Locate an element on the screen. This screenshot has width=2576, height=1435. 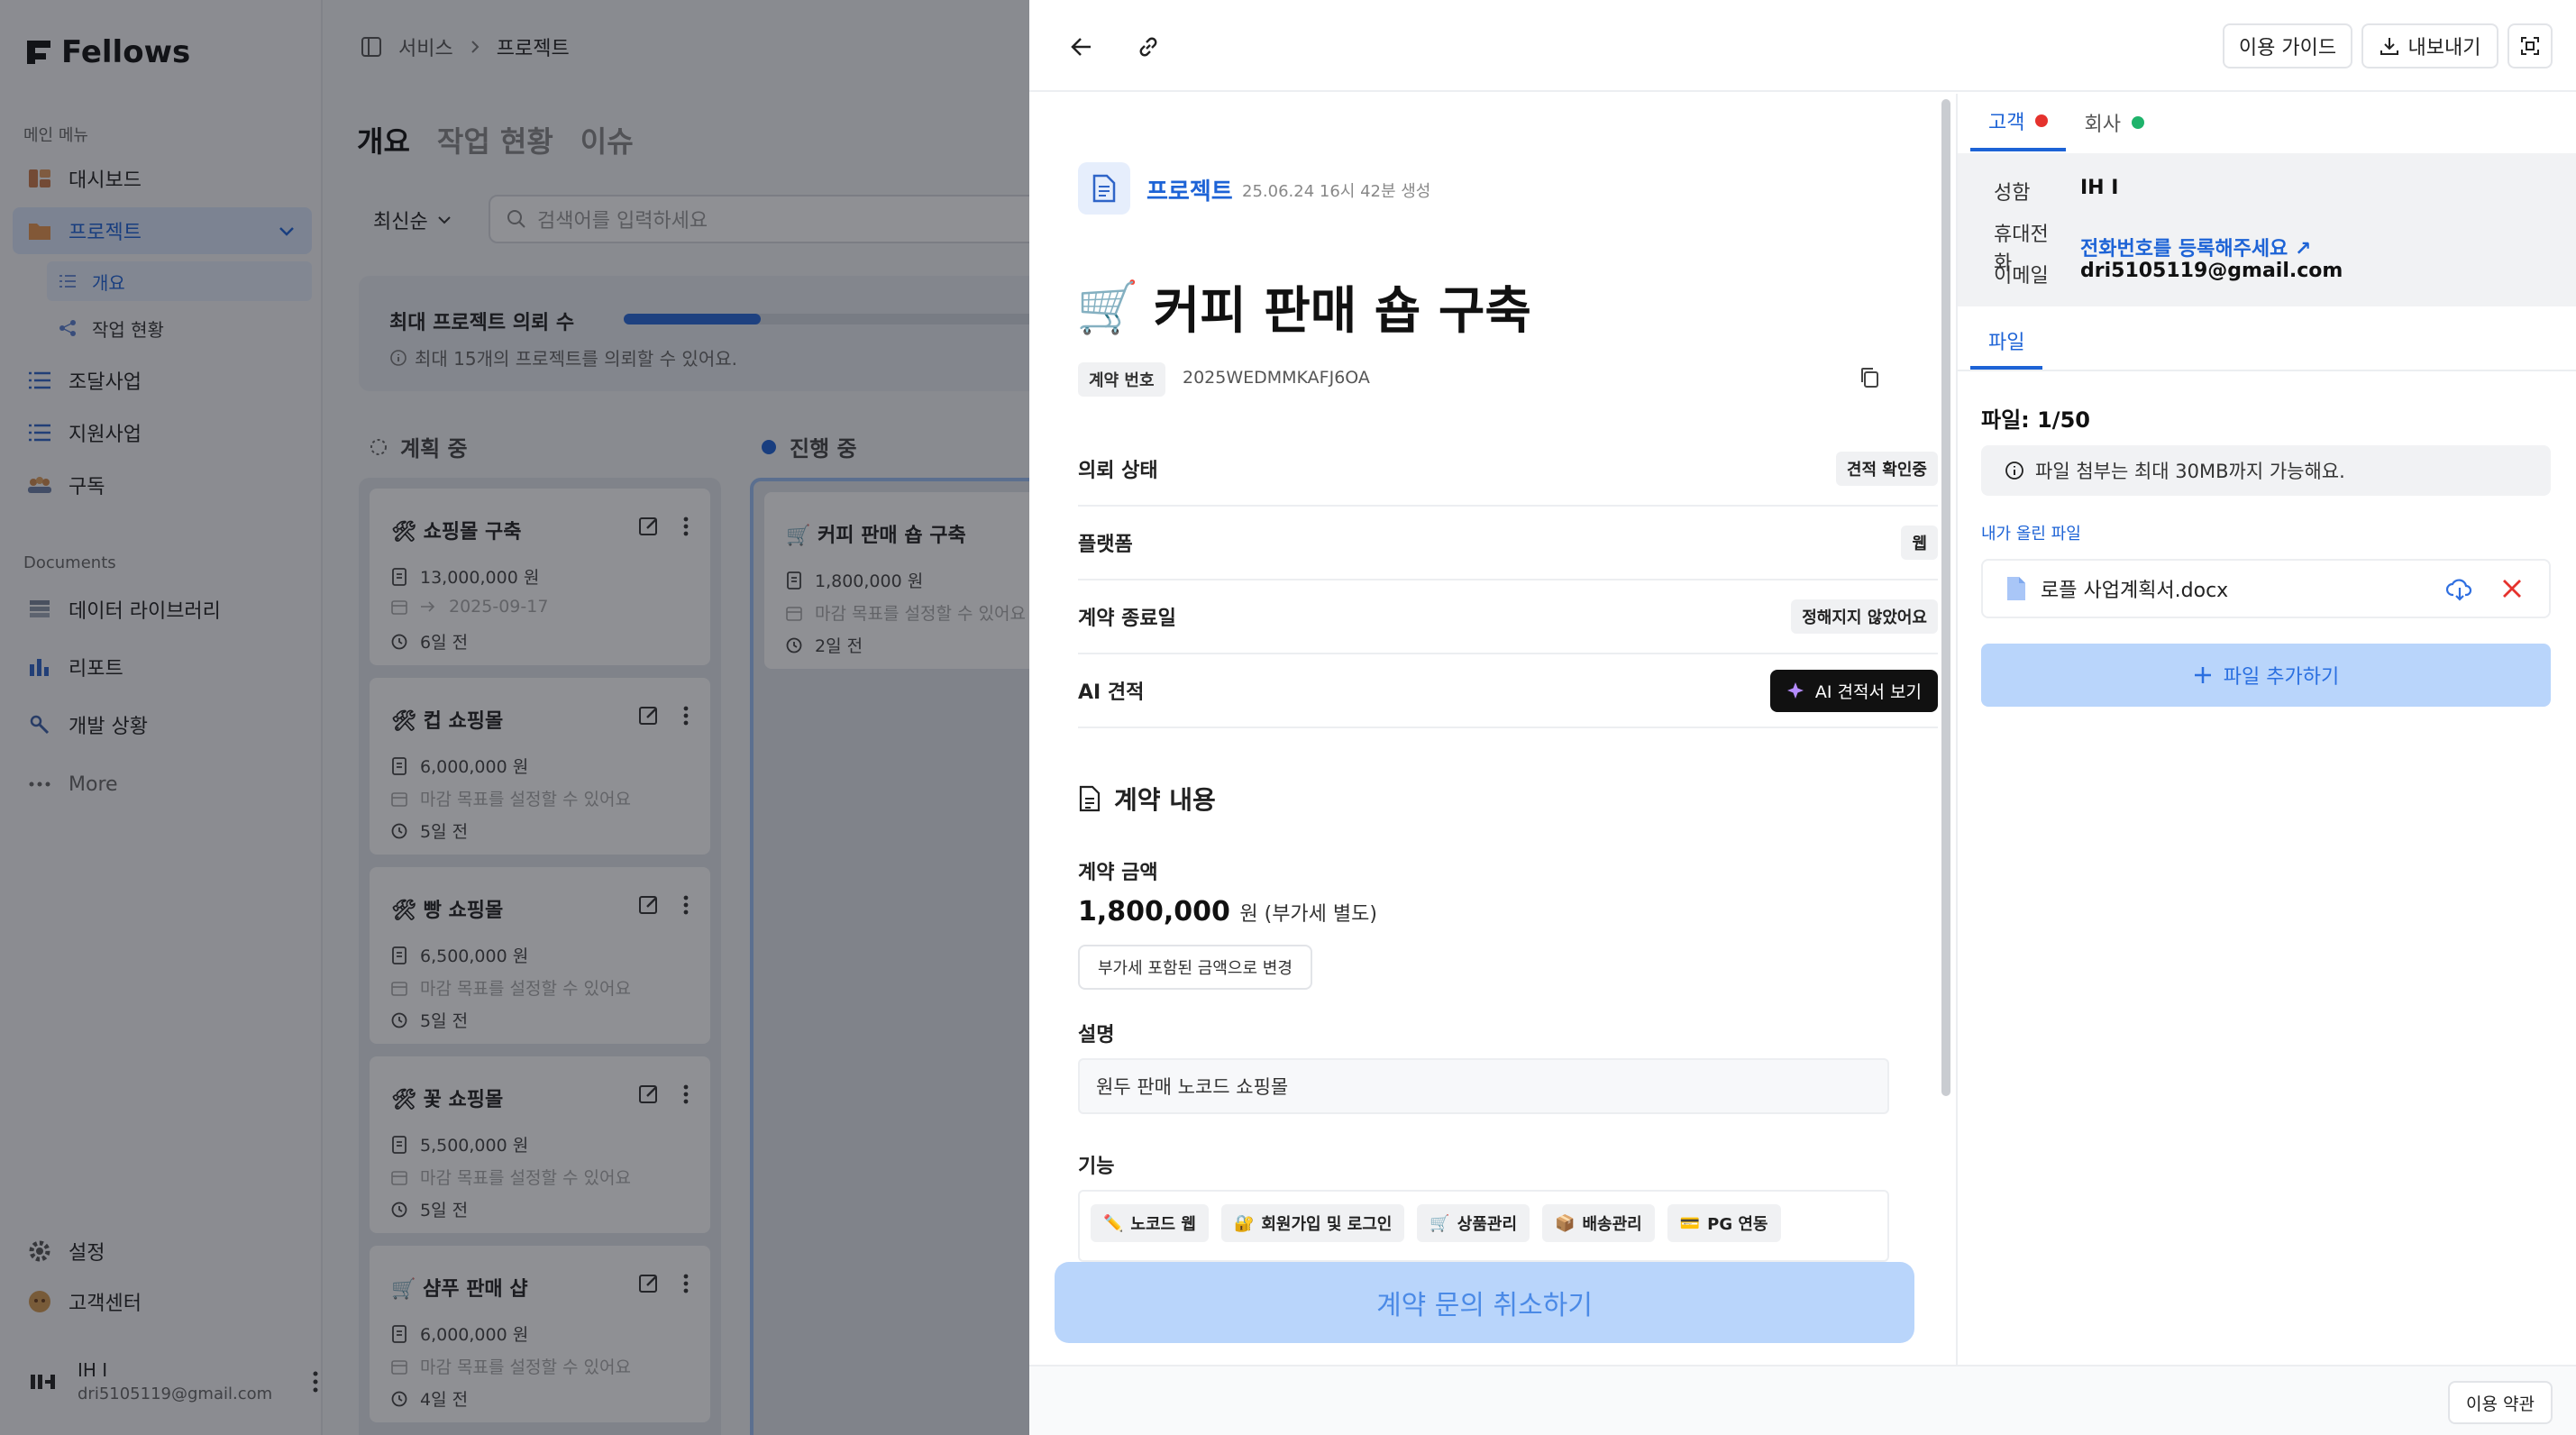
ai-estimate-button: AI 견적서 보기 is located at coordinates (1853, 690).